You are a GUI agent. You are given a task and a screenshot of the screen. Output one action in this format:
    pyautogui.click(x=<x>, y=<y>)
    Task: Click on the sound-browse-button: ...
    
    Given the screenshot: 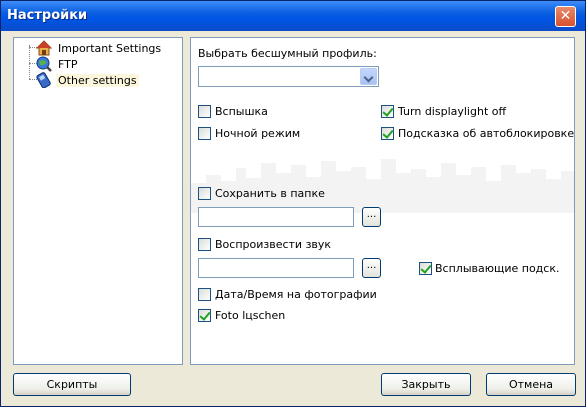 What is the action you would take?
    pyautogui.click(x=371, y=268)
    